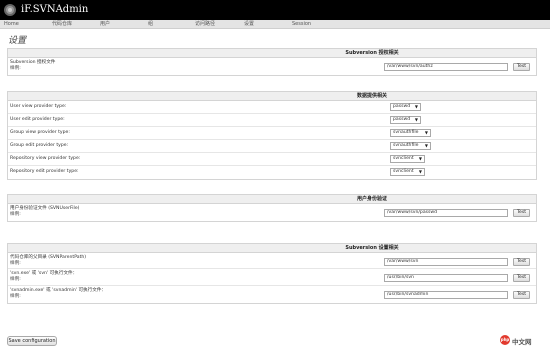 This screenshot has width=550, height=350. I want to click on row-label: User edit provider type:, so click(37, 119).